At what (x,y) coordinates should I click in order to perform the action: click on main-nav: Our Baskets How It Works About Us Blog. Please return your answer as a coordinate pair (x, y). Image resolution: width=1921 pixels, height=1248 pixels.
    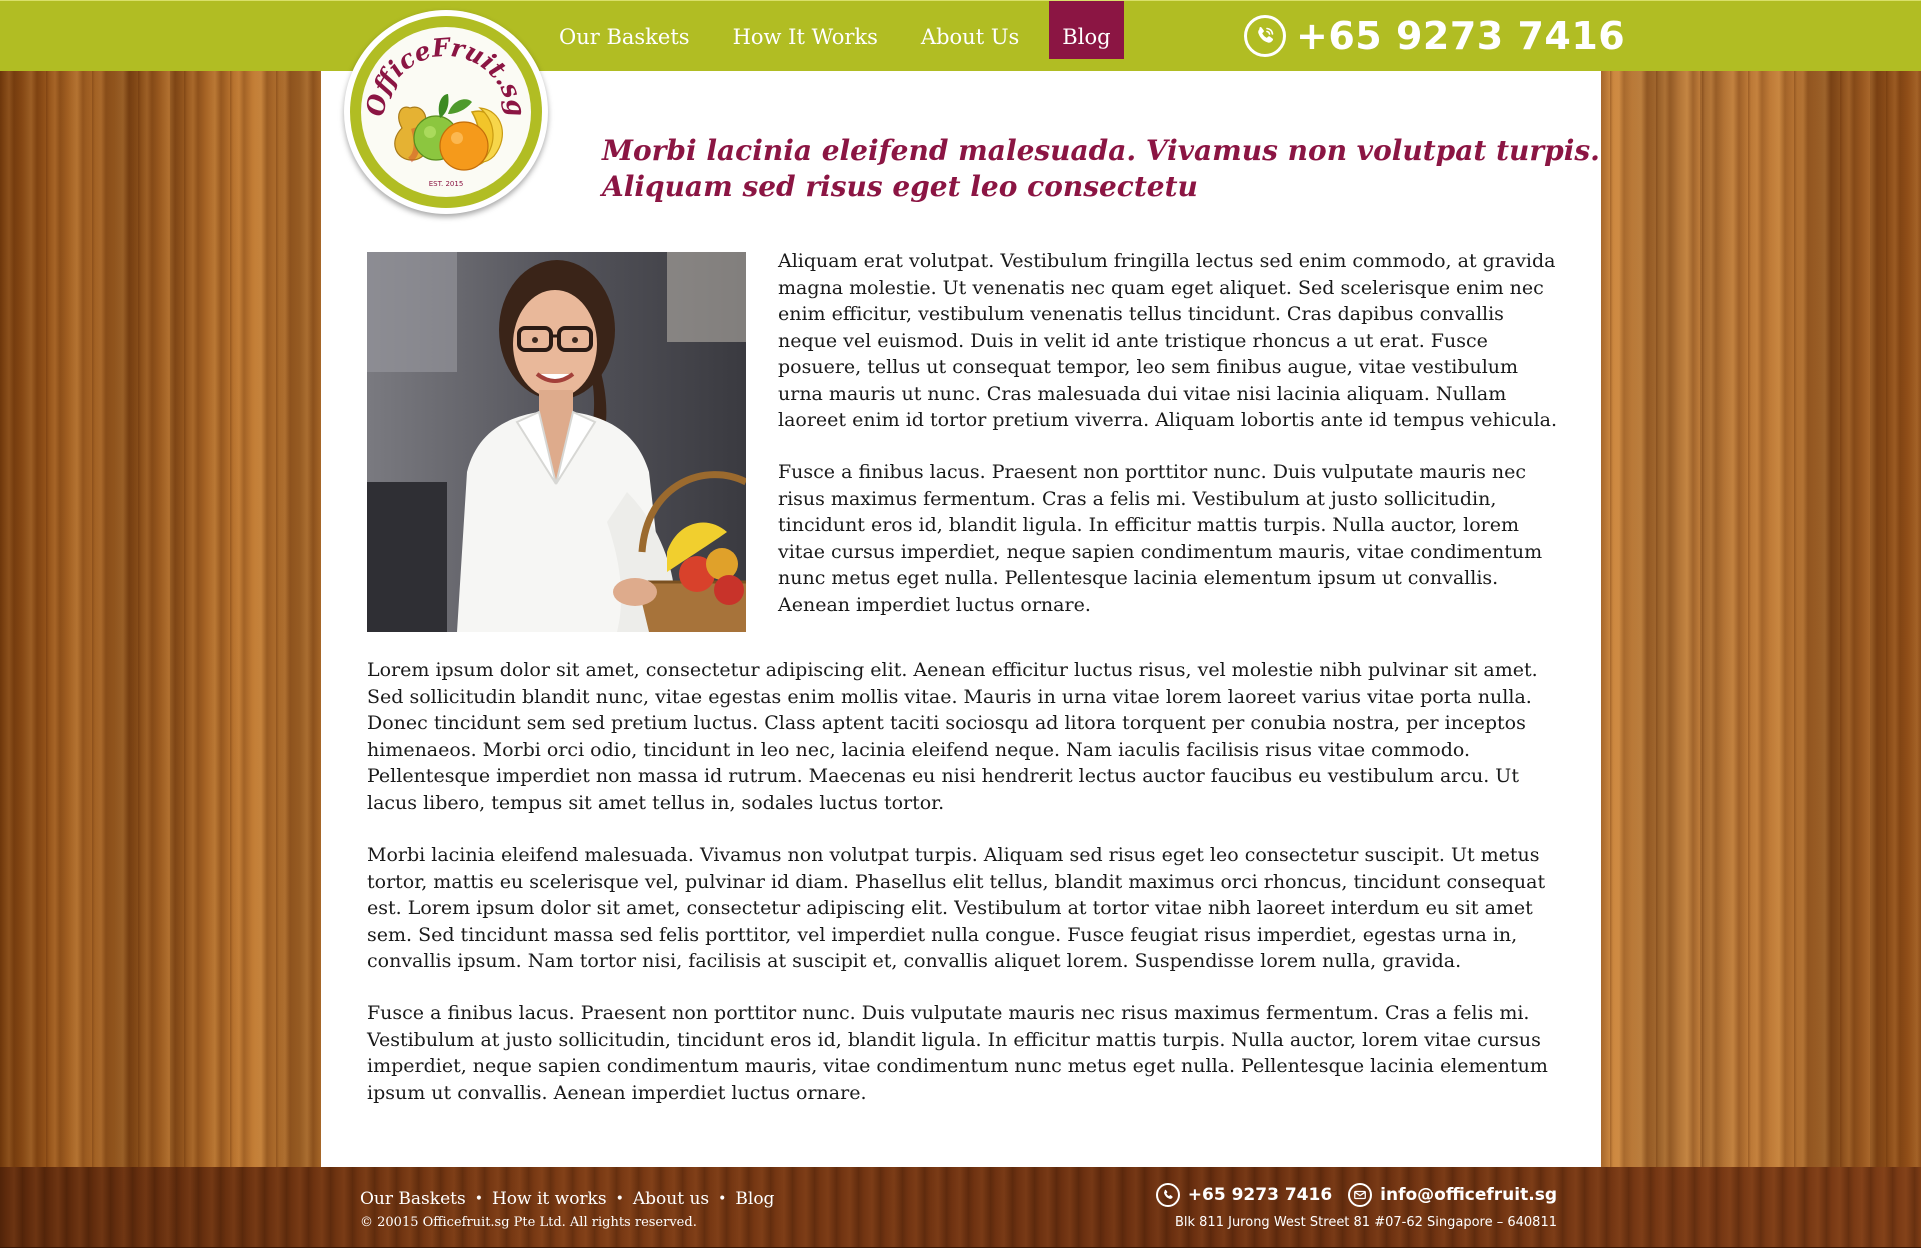
    Looking at the image, I should click on (835, 30).